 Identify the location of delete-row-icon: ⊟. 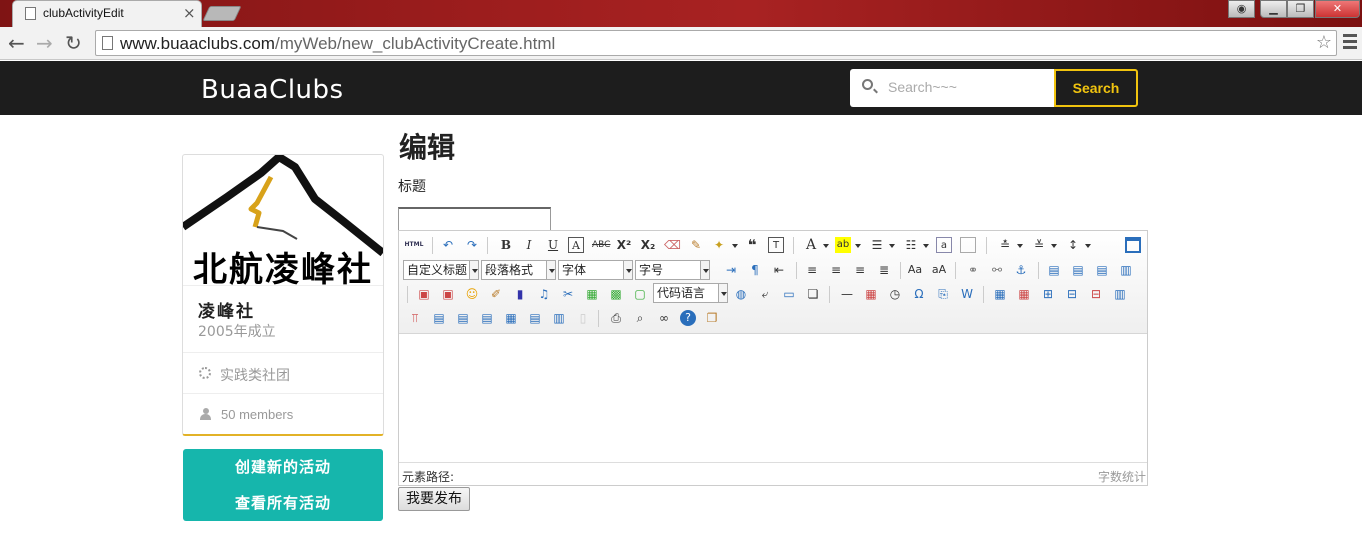
(1096, 294).